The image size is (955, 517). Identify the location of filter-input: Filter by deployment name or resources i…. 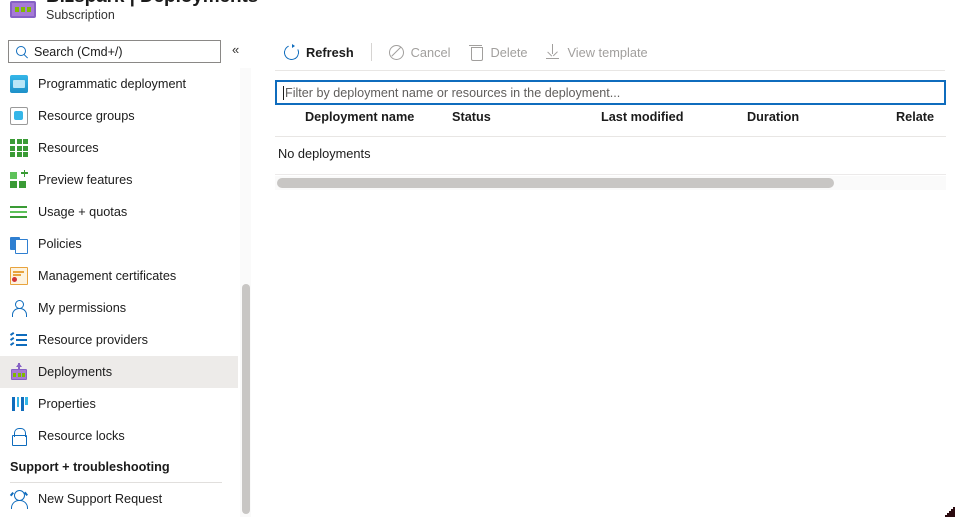
(610, 92).